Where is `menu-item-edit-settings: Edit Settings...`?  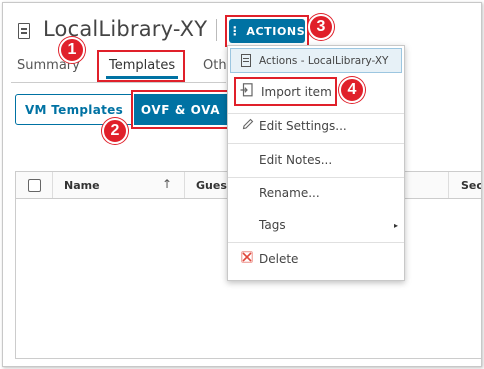 menu-item-edit-settings: Edit Settings... is located at coordinates (316, 126).